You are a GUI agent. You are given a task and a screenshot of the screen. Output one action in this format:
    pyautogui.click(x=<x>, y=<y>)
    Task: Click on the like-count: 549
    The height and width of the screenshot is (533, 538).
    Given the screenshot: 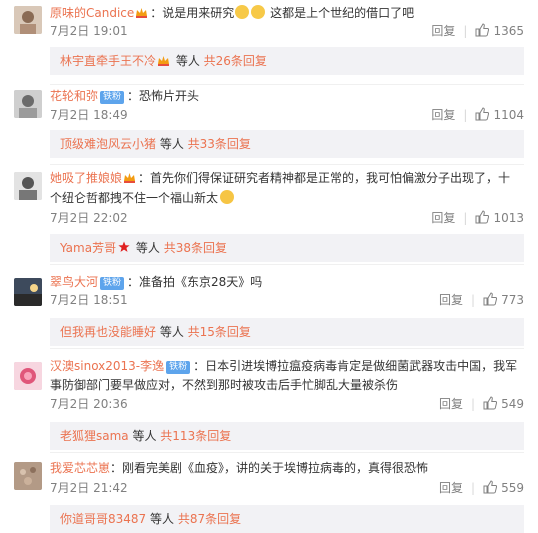 What is the action you would take?
    pyautogui.click(x=512, y=404)
    